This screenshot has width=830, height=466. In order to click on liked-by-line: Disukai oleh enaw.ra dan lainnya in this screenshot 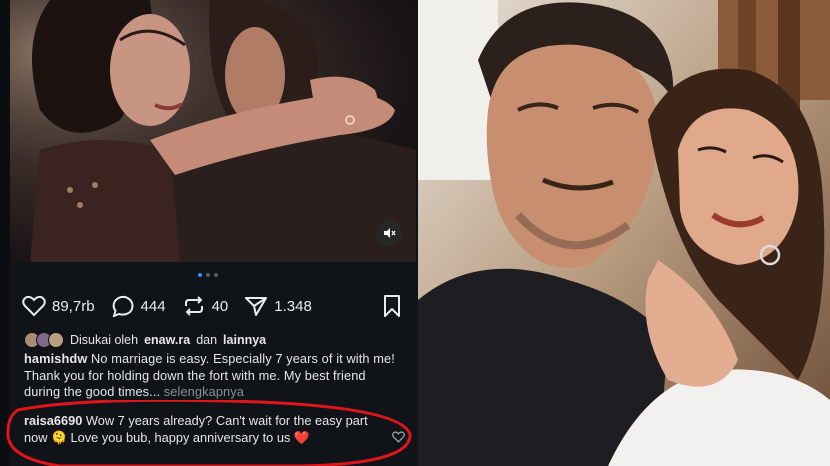, I will do `click(145, 340)`.